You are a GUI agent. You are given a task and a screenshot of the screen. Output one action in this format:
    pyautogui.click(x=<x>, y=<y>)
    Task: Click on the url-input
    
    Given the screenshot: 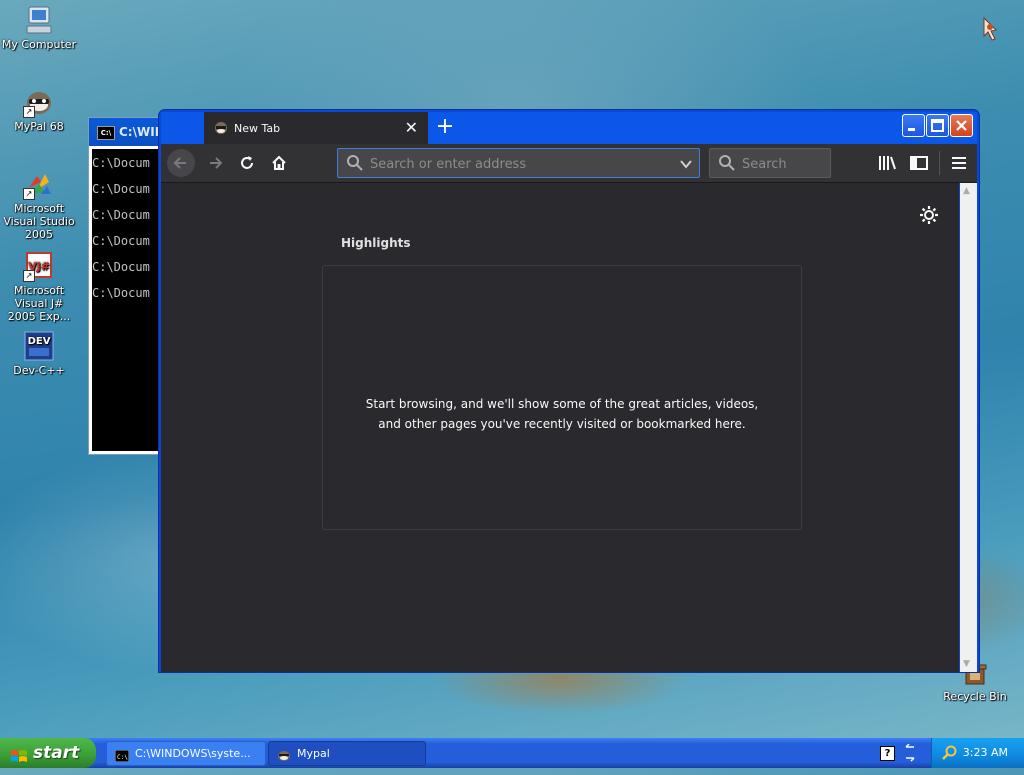 What is the action you would take?
    pyautogui.click(x=515, y=164)
    